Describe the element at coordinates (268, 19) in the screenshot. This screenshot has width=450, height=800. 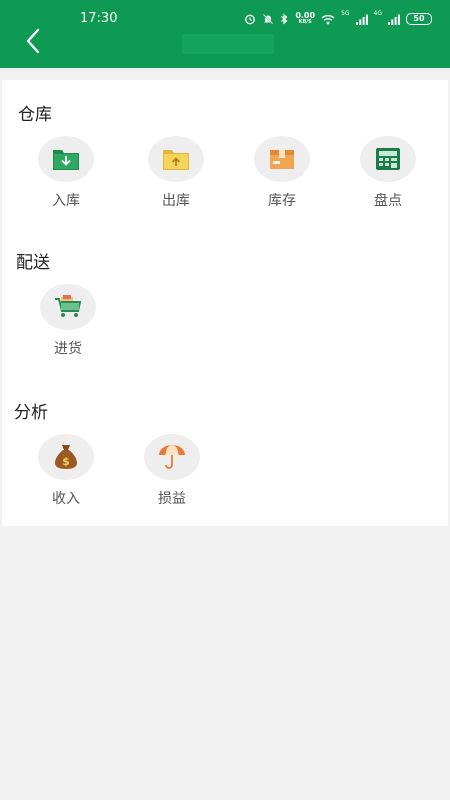
I see `mute-icon` at that location.